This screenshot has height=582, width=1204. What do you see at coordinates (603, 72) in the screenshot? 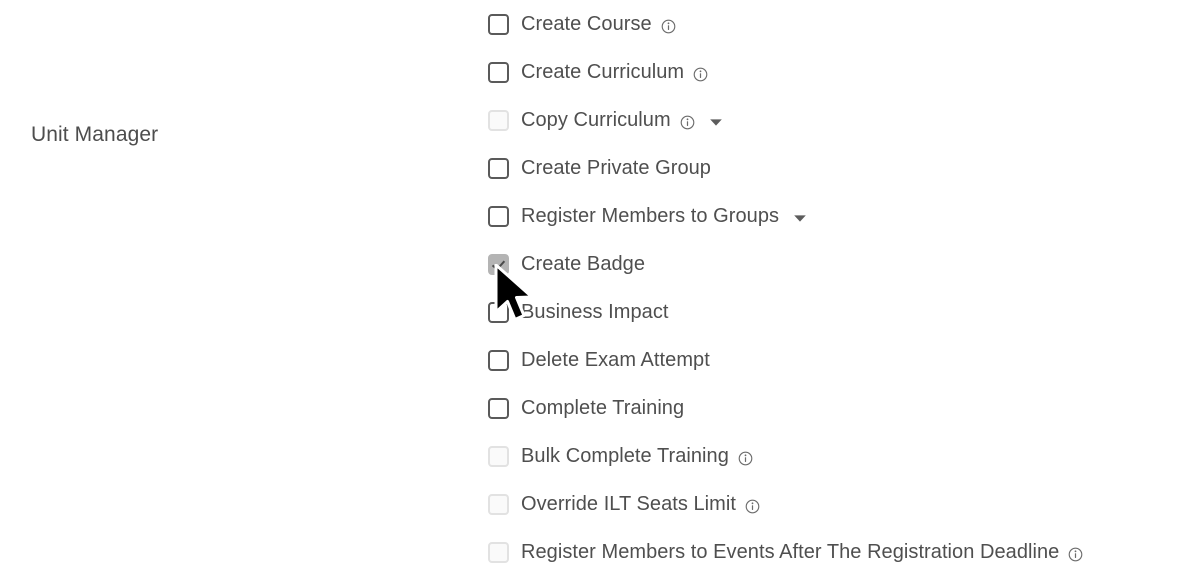
I see `permission-label: Create Curriculum` at bounding box center [603, 72].